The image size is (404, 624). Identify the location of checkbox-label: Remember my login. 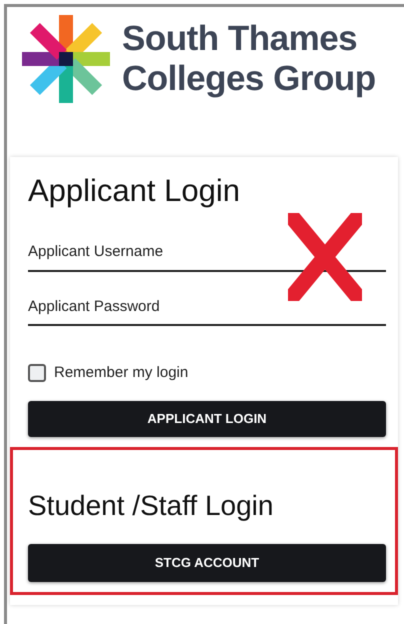
(121, 373).